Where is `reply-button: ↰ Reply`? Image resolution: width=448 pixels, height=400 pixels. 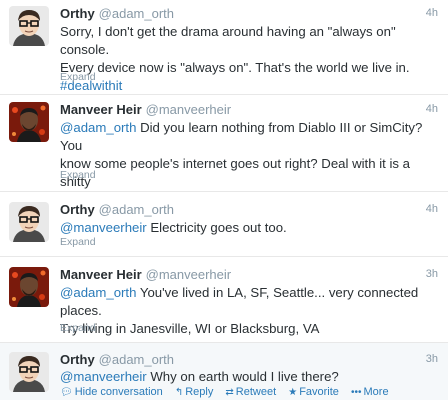 reply-button: ↰ Reply is located at coordinates (194, 392).